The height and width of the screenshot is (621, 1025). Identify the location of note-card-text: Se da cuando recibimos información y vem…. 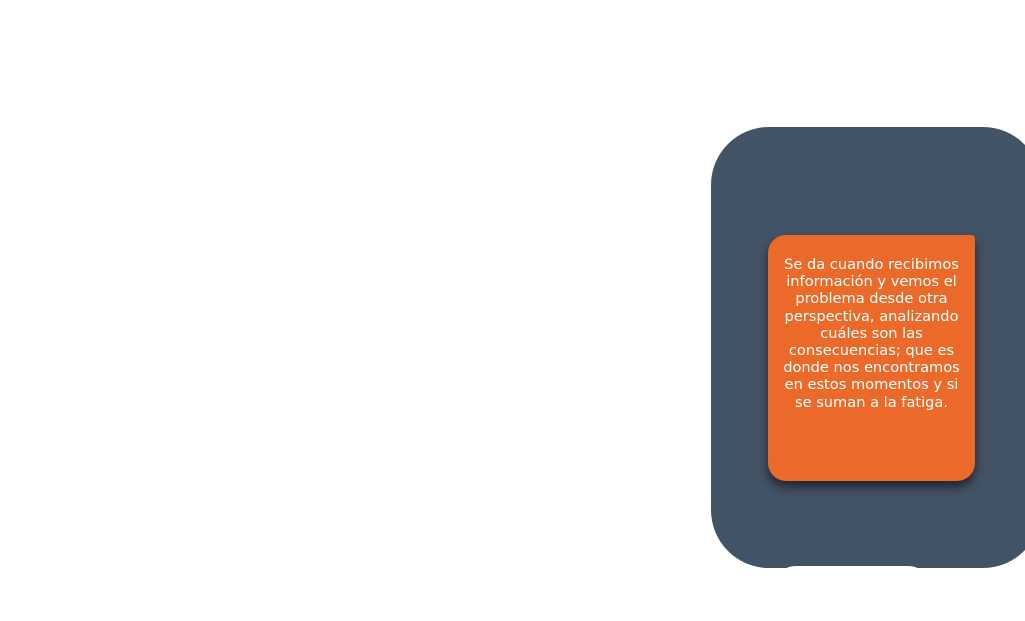
(871, 333).